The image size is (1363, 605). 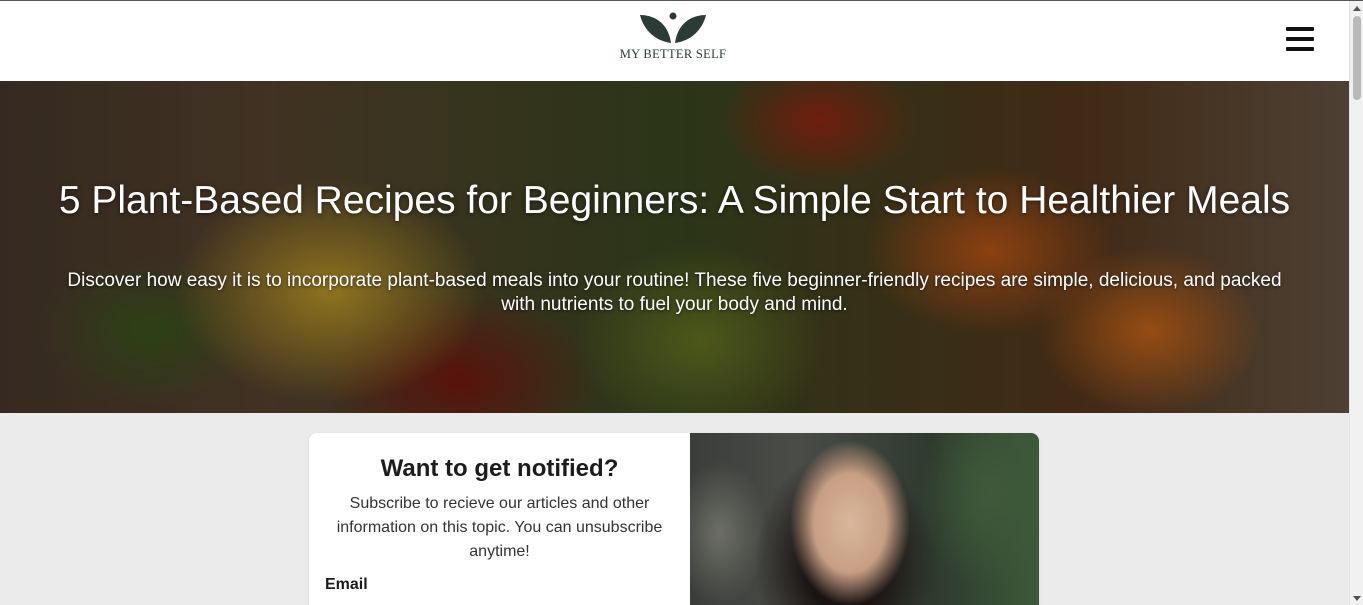 I want to click on hamburger-menu-button, so click(x=1300, y=41).